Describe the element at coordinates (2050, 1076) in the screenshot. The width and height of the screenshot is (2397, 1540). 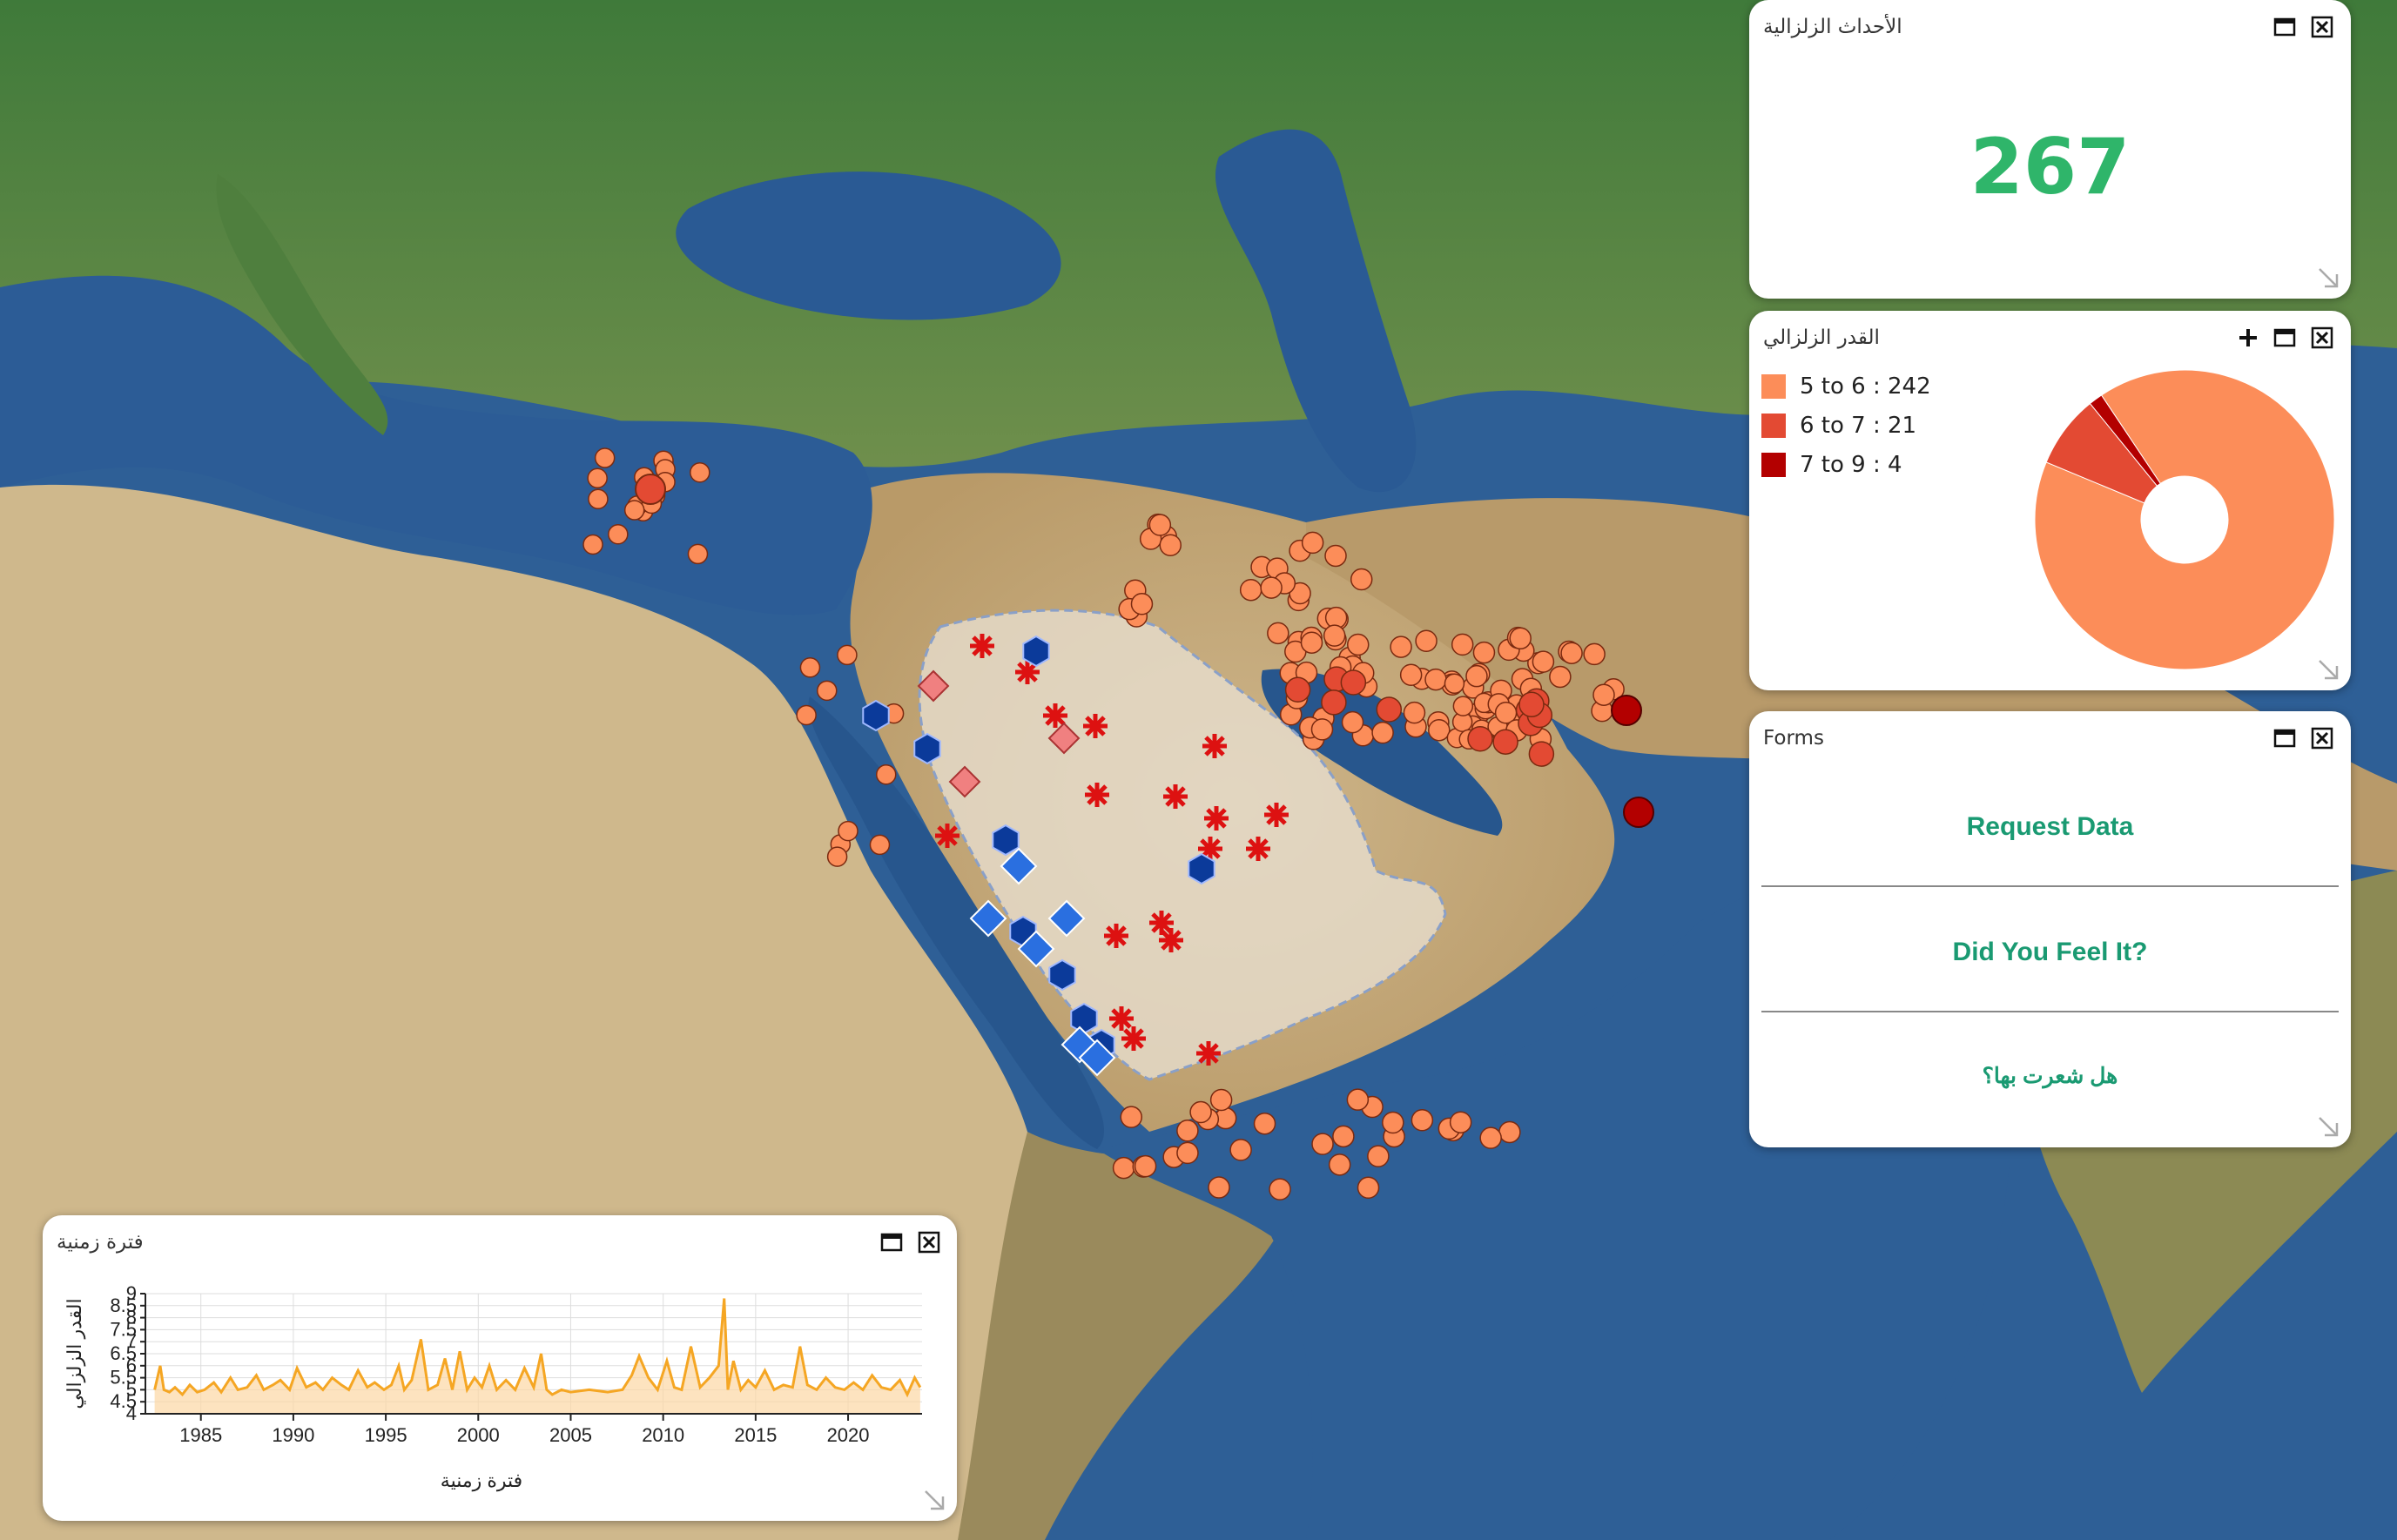
I see `did-you-feel-it-arabic-link: هل شعرت بها؟` at that location.